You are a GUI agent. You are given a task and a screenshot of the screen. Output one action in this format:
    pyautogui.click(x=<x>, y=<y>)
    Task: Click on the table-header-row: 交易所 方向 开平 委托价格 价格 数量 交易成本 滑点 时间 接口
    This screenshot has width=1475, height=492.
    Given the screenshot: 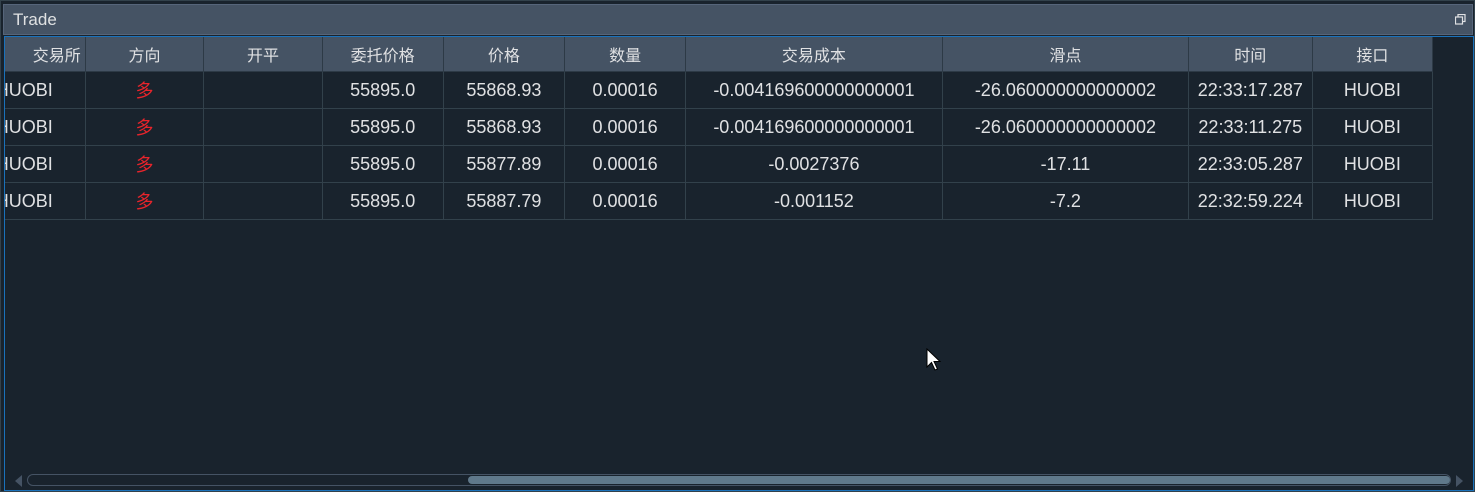 What is the action you would take?
    pyautogui.click(x=719, y=54)
    